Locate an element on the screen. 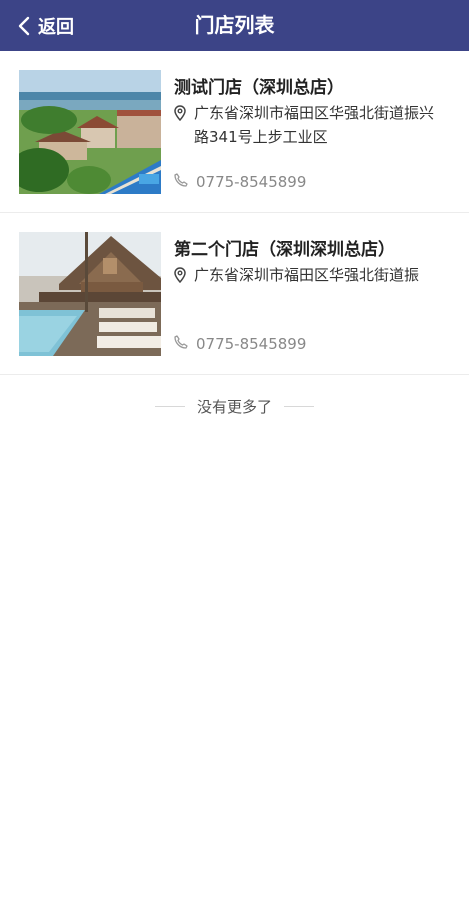 The width and height of the screenshot is (469, 900). back-label: 返回 is located at coordinates (56, 27).